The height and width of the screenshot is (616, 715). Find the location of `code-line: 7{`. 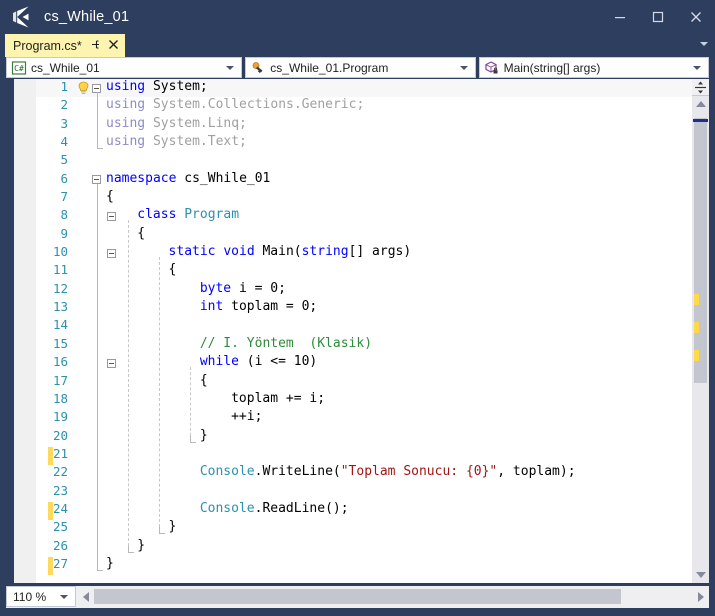

code-line: 7{ is located at coordinates (372, 198).